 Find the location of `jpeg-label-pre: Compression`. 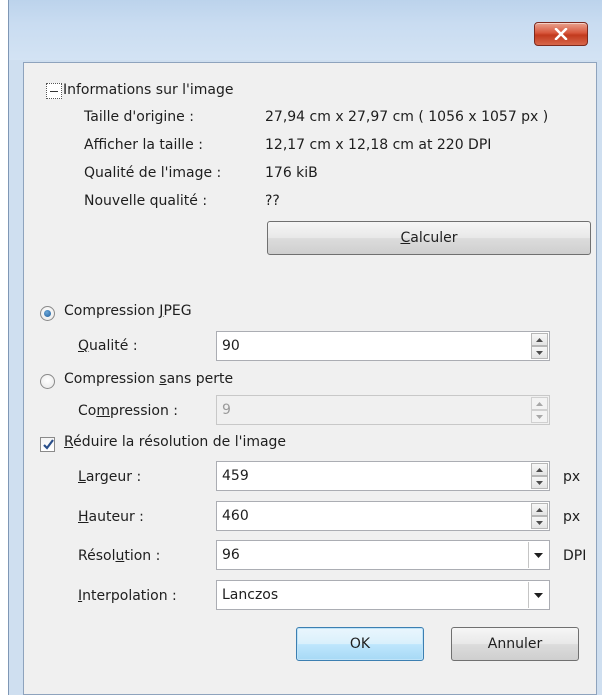

jpeg-label-pre: Compression is located at coordinates (112, 311).